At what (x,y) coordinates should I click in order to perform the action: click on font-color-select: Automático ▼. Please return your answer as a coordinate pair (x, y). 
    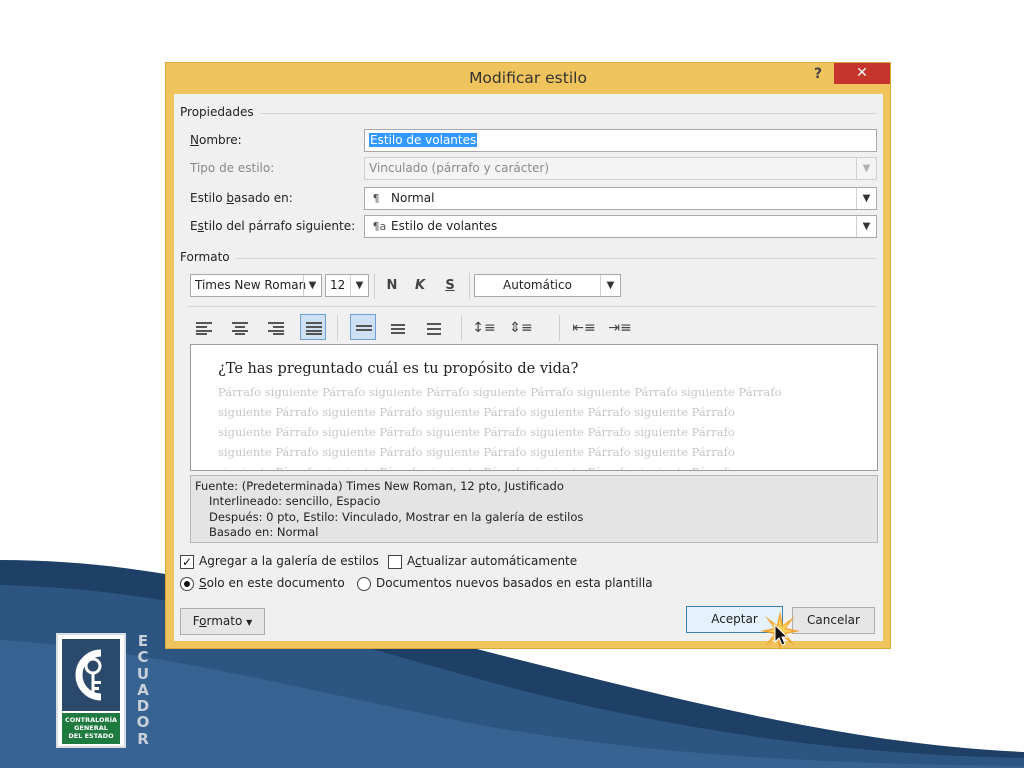
    Looking at the image, I should click on (547, 285).